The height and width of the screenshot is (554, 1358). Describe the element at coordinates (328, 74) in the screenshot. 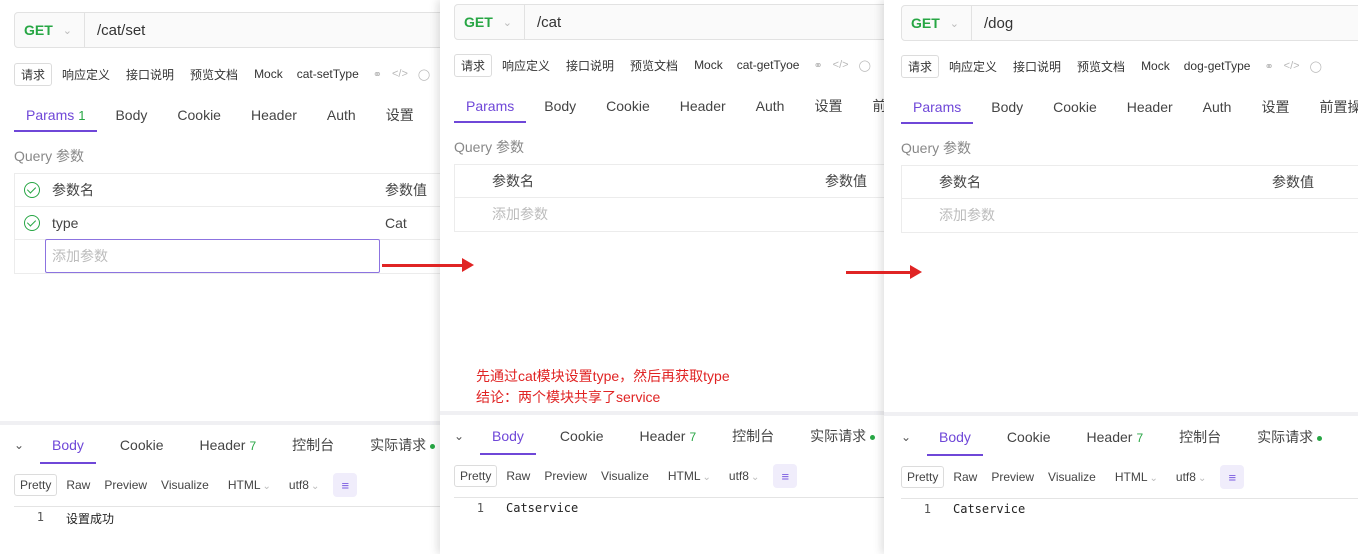

I see `api-name: cat-setType` at that location.